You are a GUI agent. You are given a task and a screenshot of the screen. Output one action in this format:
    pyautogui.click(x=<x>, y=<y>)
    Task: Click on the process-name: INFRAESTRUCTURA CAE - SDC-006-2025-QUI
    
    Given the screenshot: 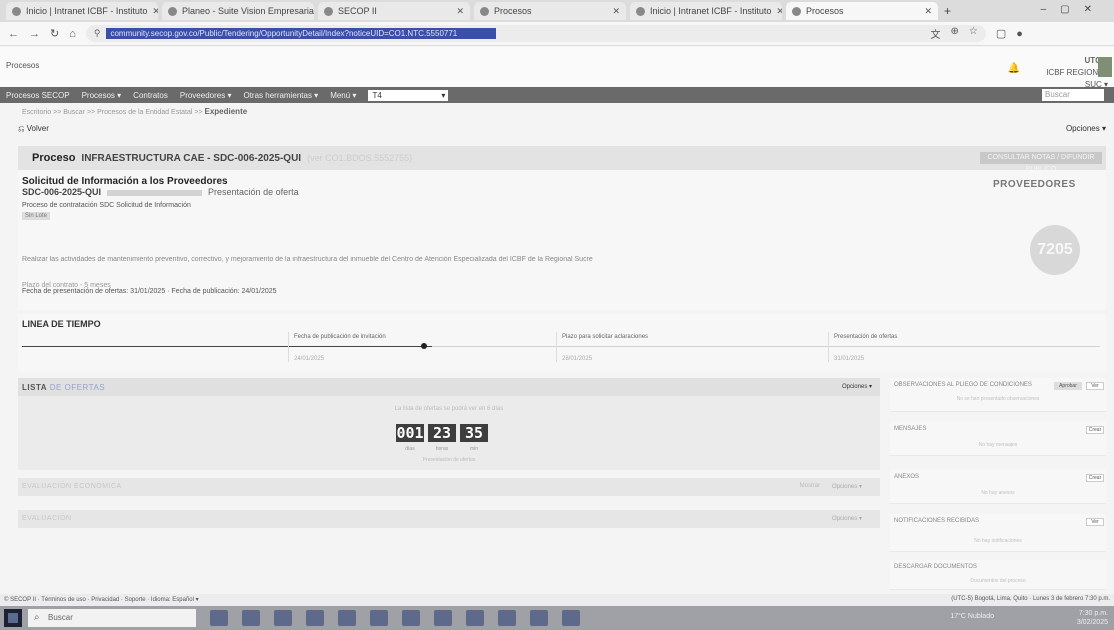 What is the action you would take?
    pyautogui.click(x=191, y=158)
    